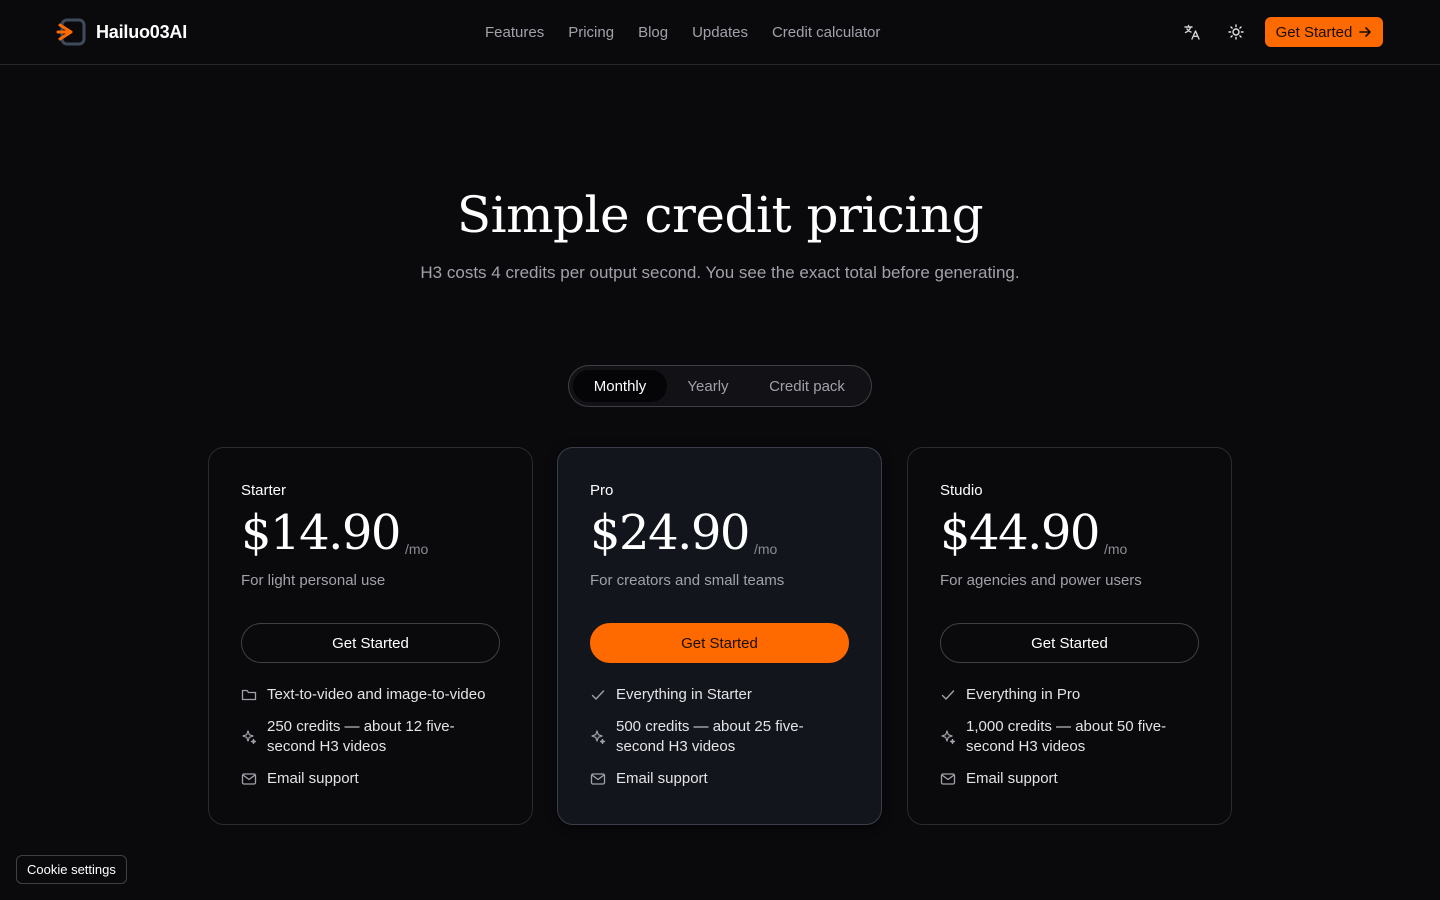 Image resolution: width=1440 pixels, height=900 pixels. What do you see at coordinates (708, 386) in the screenshot?
I see `toggle-yearly: Yearly` at bounding box center [708, 386].